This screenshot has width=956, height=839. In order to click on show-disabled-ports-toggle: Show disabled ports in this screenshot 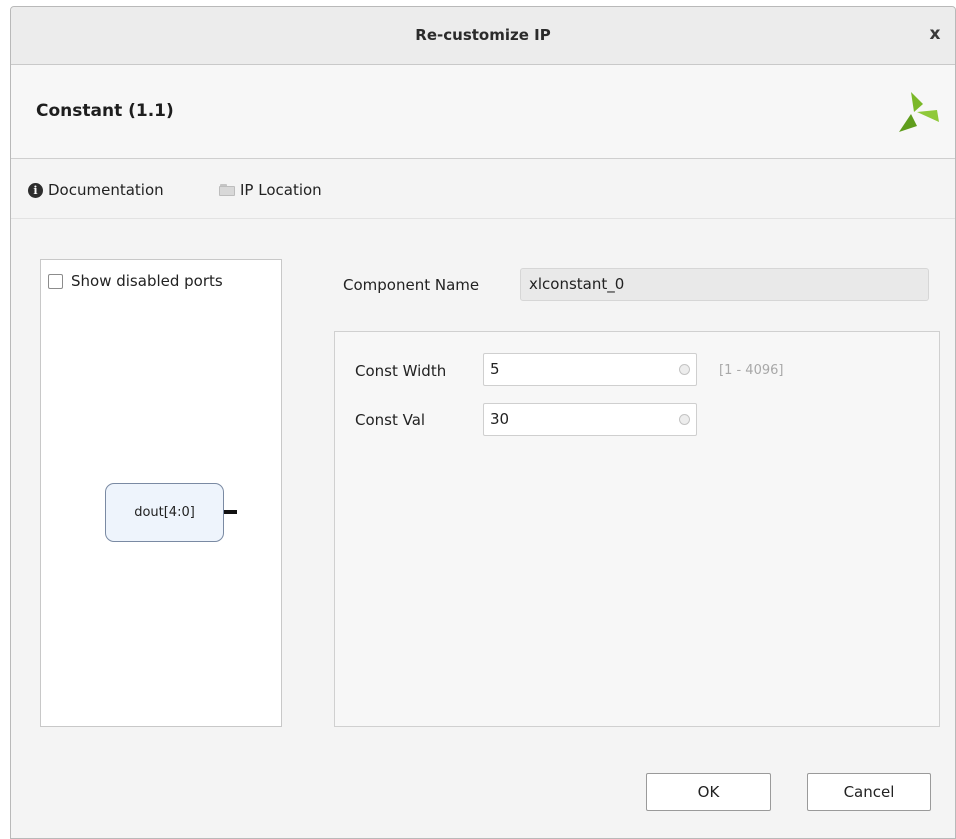, I will do `click(135, 281)`.